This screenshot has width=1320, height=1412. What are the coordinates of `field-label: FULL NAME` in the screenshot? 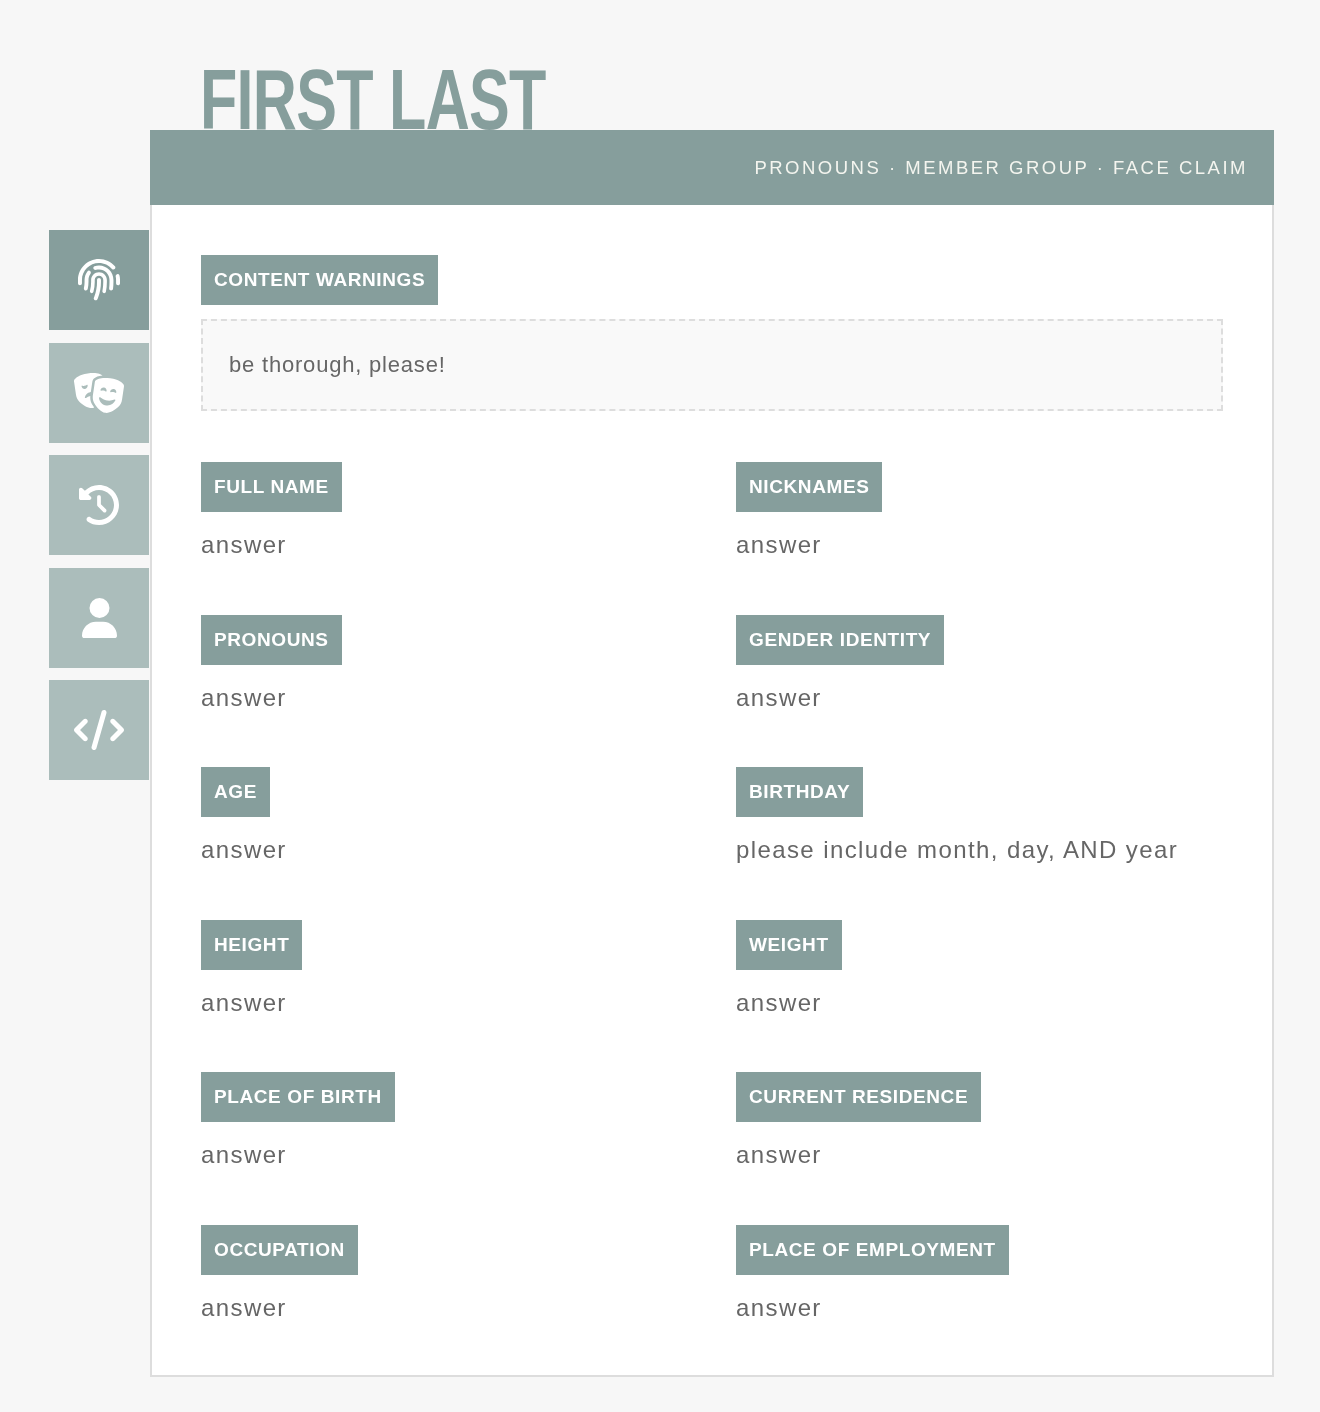 It's located at (271, 487).